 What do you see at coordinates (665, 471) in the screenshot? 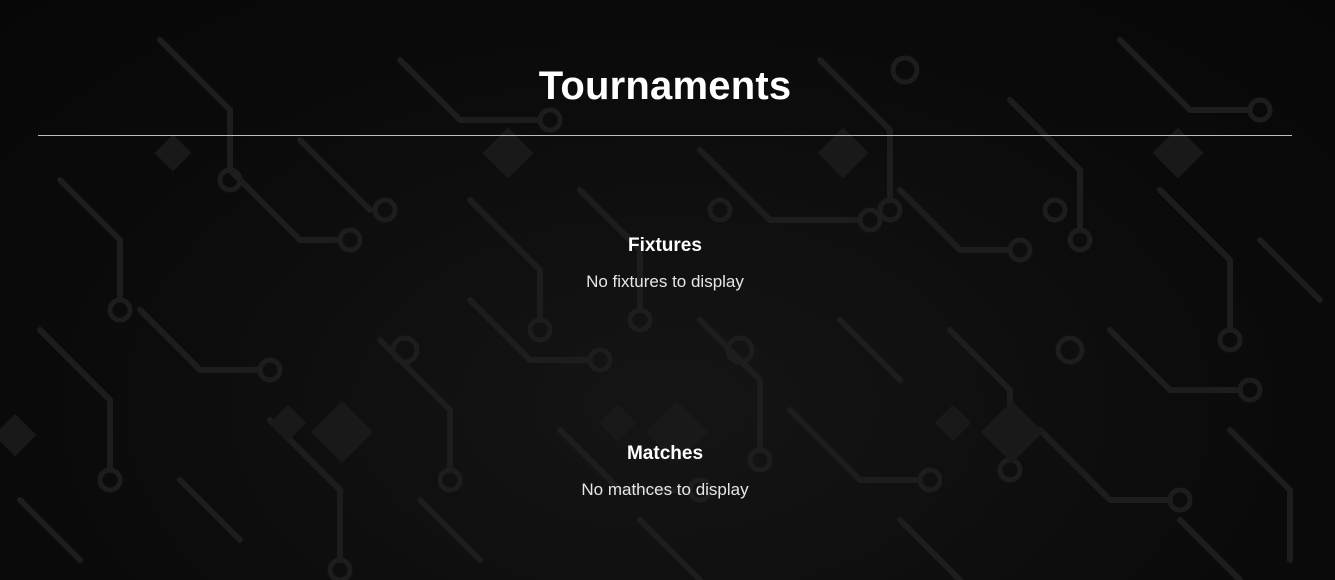
I see `matches-section: Matches No mathces to display` at bounding box center [665, 471].